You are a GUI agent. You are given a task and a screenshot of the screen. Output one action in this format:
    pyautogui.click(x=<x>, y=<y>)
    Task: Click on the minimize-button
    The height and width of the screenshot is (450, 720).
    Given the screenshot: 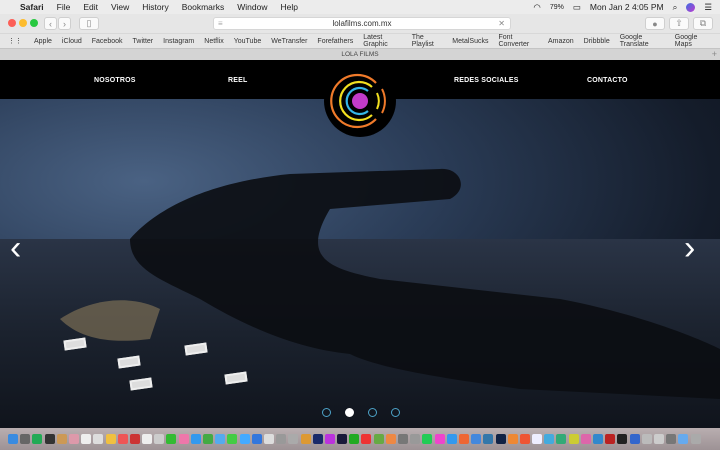 What is the action you would take?
    pyautogui.click(x=23, y=23)
    